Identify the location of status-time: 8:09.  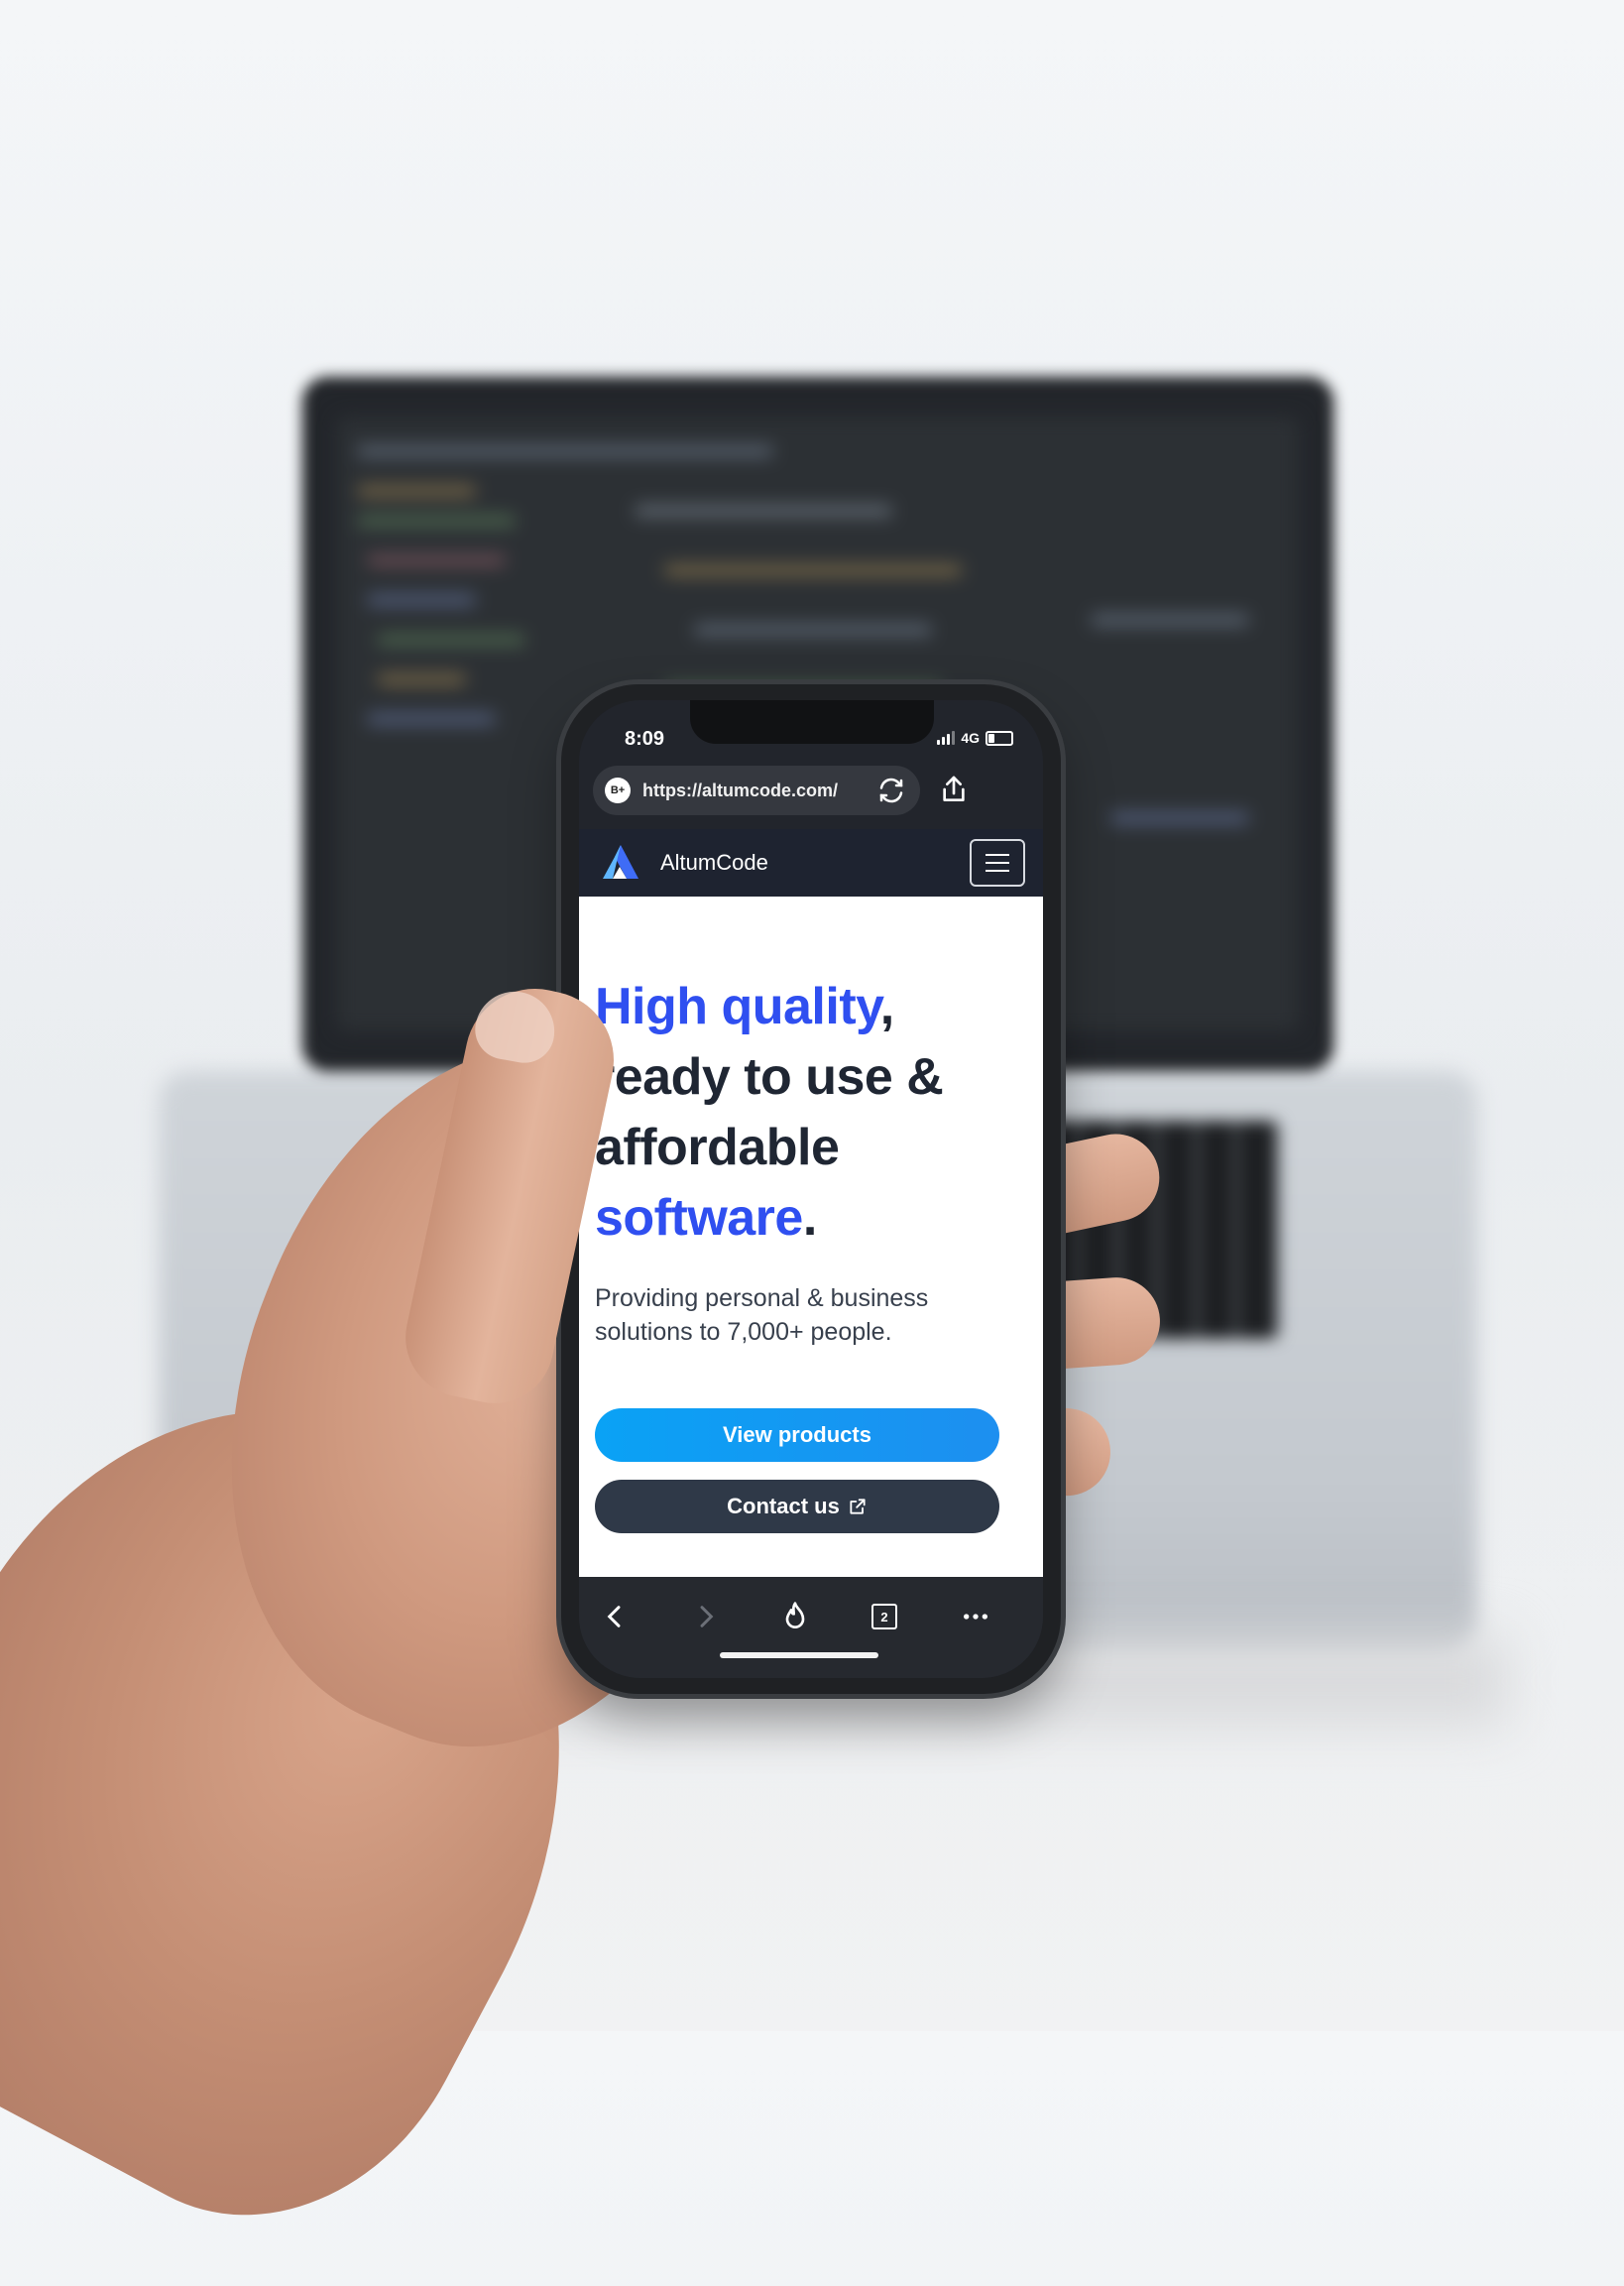
(645, 739).